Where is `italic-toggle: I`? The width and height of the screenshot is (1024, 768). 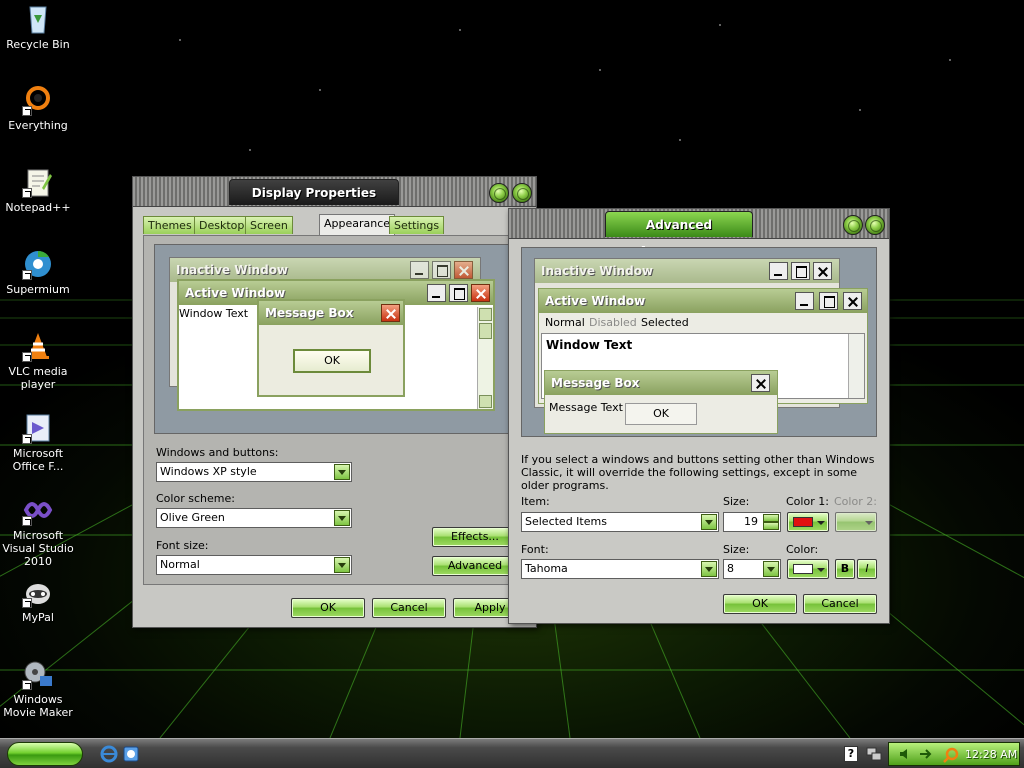 italic-toggle: I is located at coordinates (867, 569).